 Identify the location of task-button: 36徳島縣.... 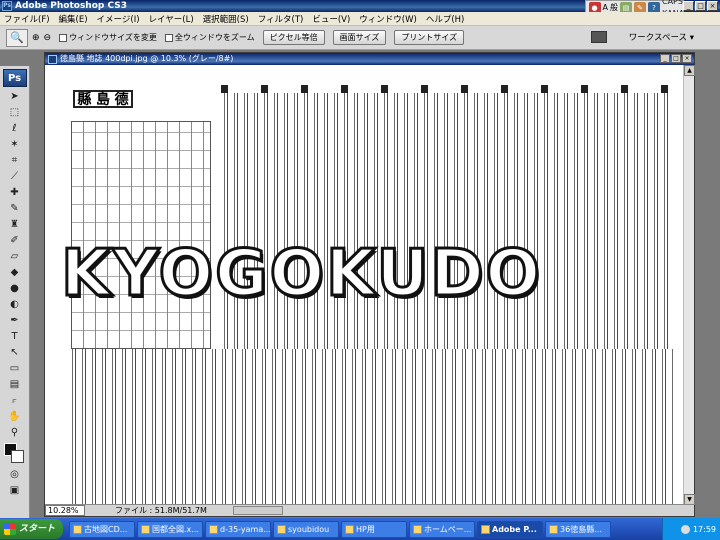
(578, 529).